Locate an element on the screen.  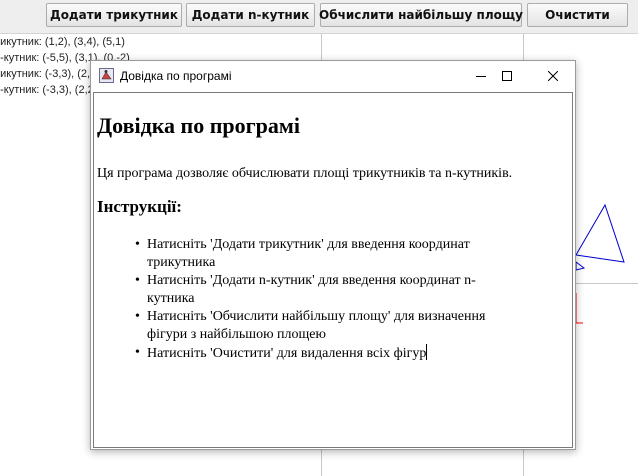
maximize-icon is located at coordinates (507, 76).